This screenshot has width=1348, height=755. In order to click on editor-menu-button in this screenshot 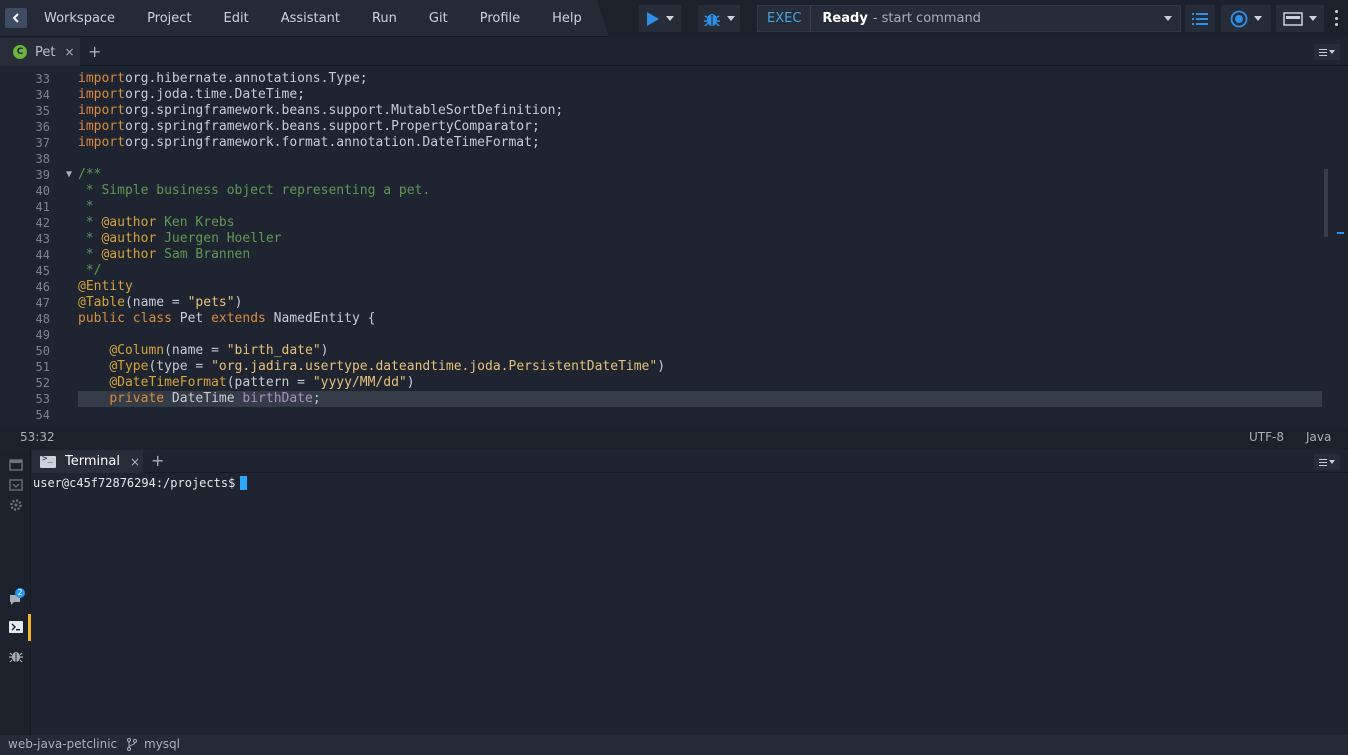, I will do `click(1327, 52)`.